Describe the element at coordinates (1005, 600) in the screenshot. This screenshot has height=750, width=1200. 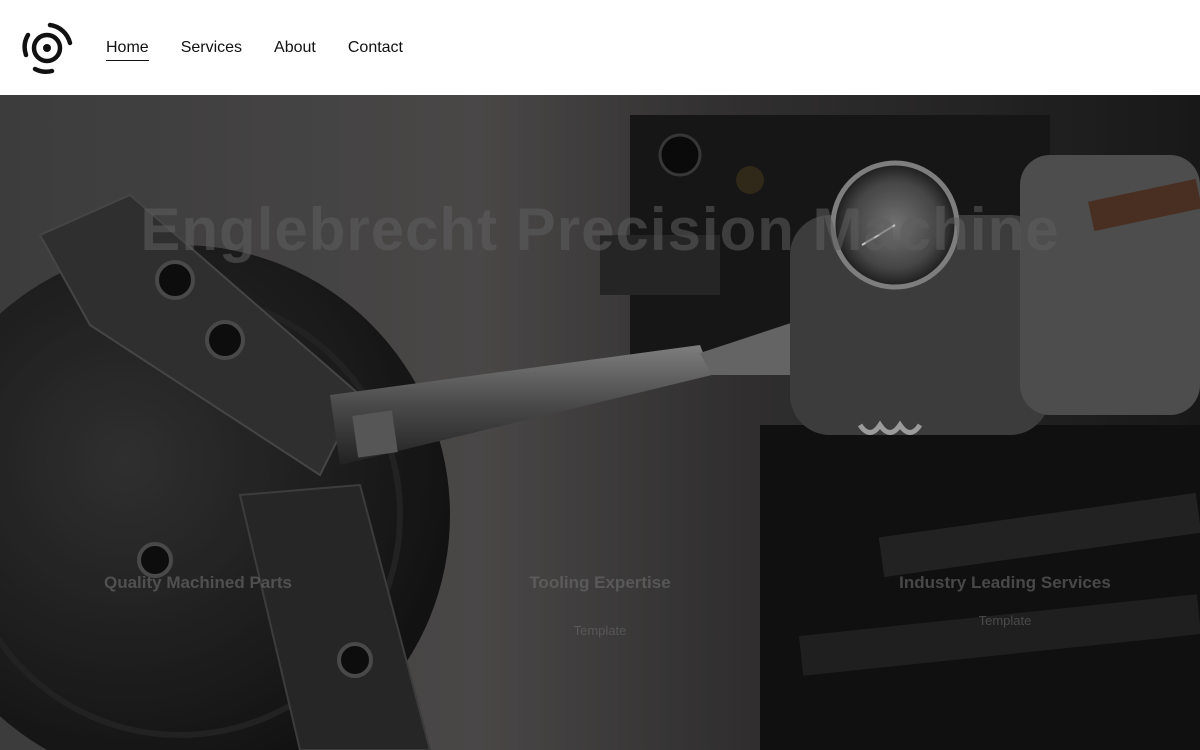
I see `feature-industry-services: Industry Leading Services Template` at that location.